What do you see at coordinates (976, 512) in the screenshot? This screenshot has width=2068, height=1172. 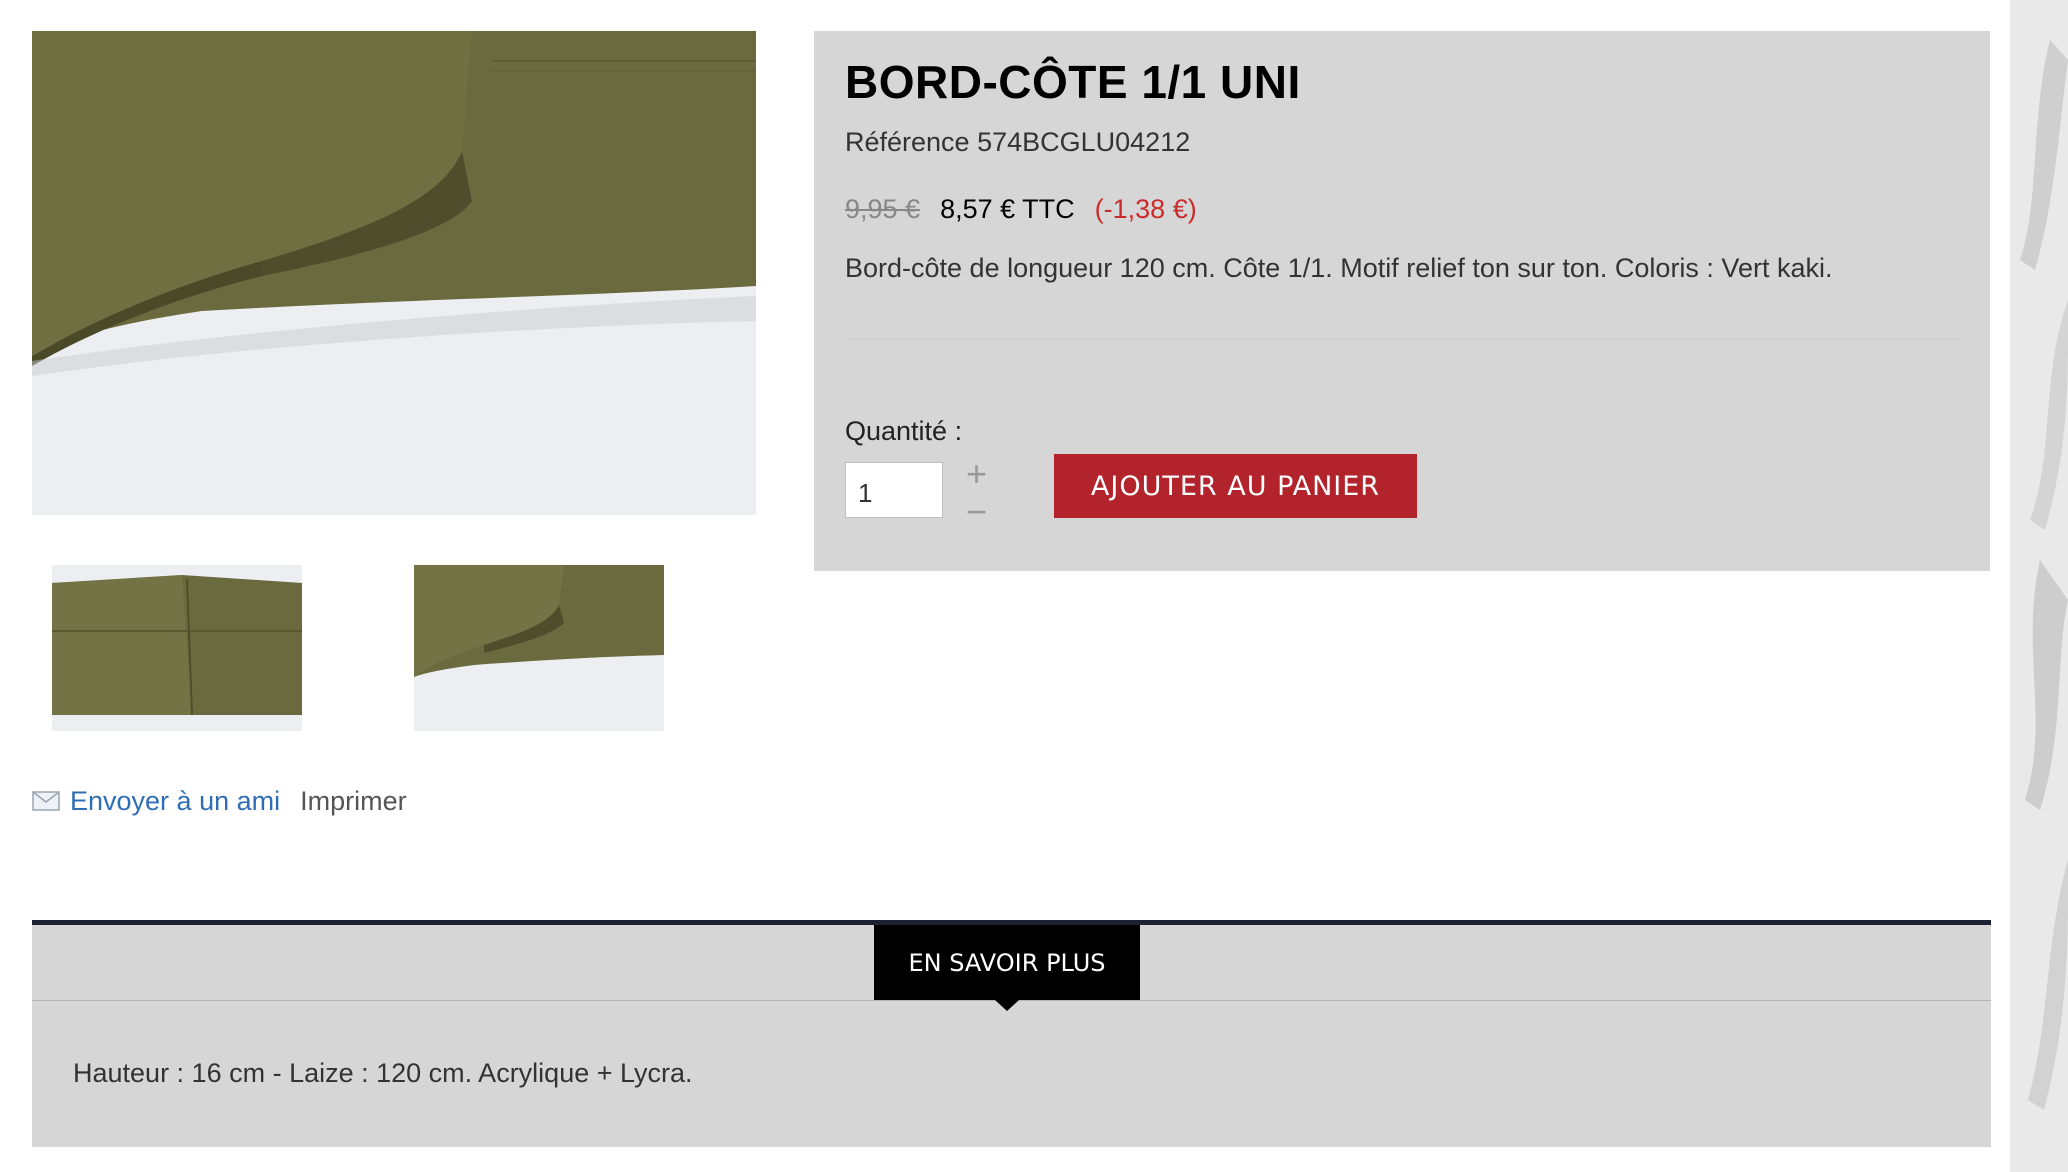 I see `quantity-decrease-button: −` at bounding box center [976, 512].